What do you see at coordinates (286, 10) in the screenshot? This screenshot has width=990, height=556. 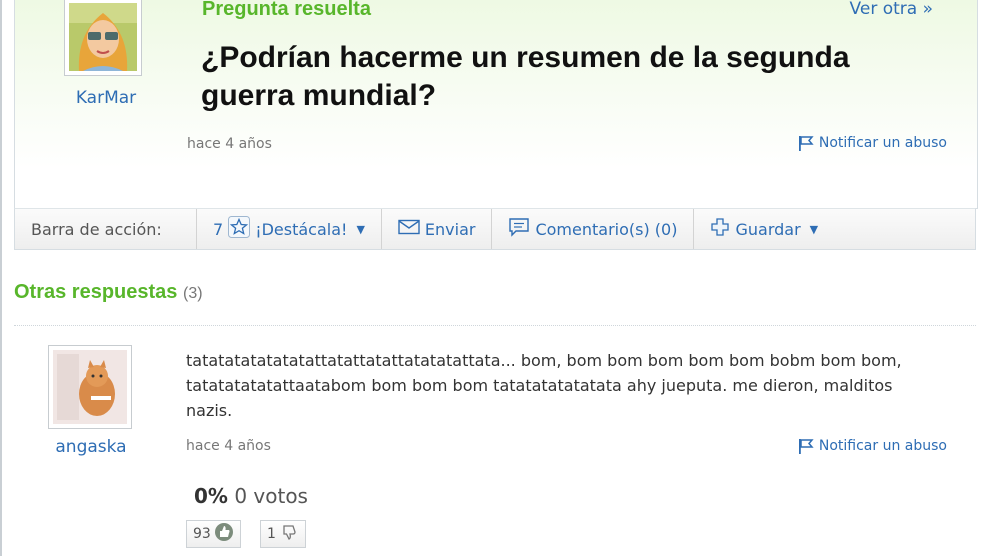 I see `question-status-label: Pregunta resuelta` at bounding box center [286, 10].